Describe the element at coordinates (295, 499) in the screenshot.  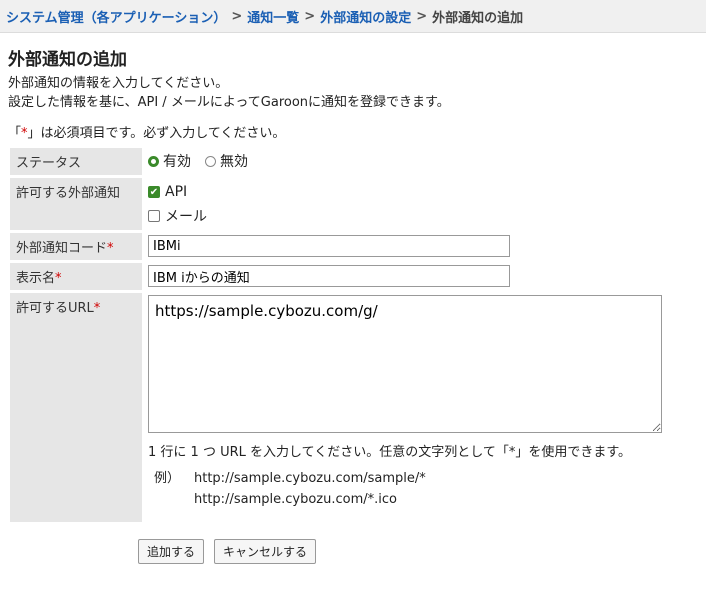
I see `example-url-2: http://sample.cybozu.com/*.ico` at that location.